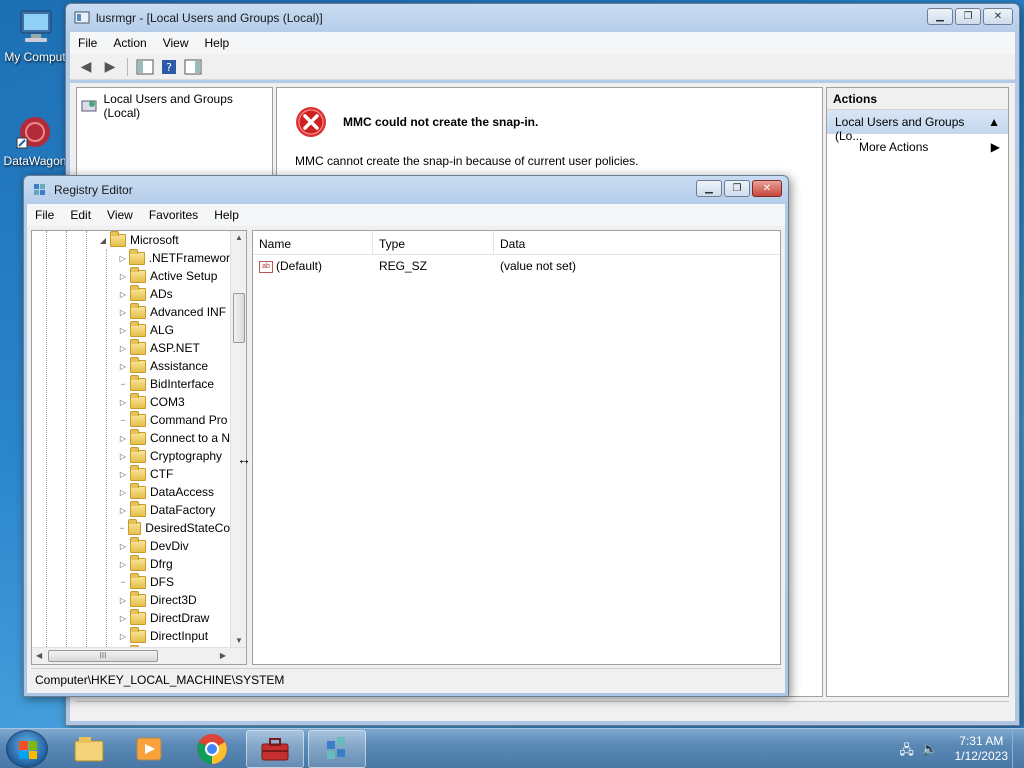  I want to click on tree-node: ▷ CTF, so click(131, 473).